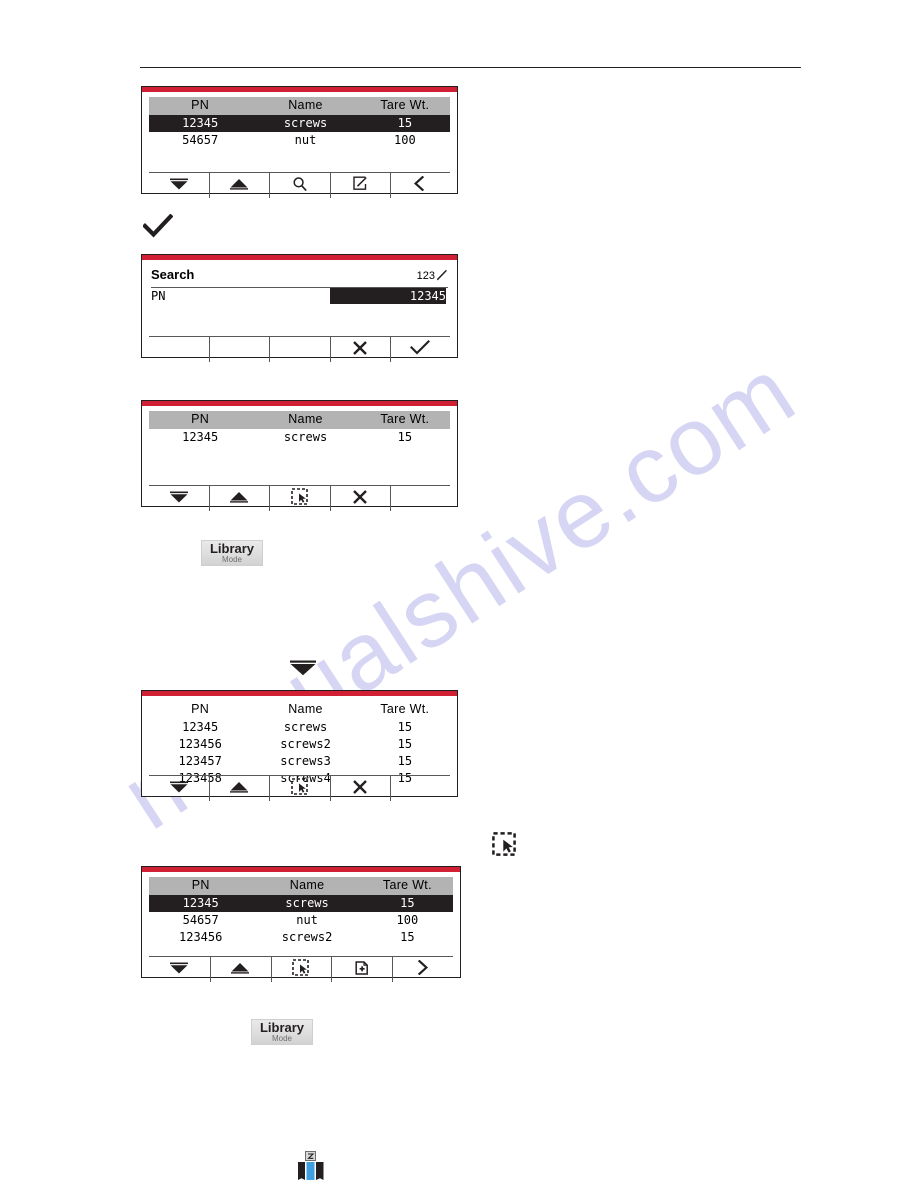 This screenshot has height=1188, width=918. What do you see at coordinates (200, 743) in the screenshot?
I see `cell-pn: 123456` at bounding box center [200, 743].